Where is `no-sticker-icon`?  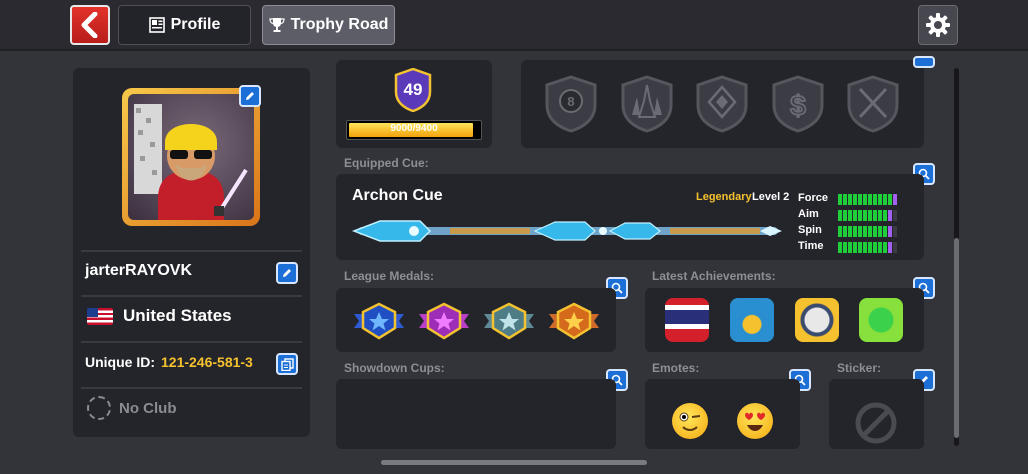 no-sticker-icon is located at coordinates (876, 423).